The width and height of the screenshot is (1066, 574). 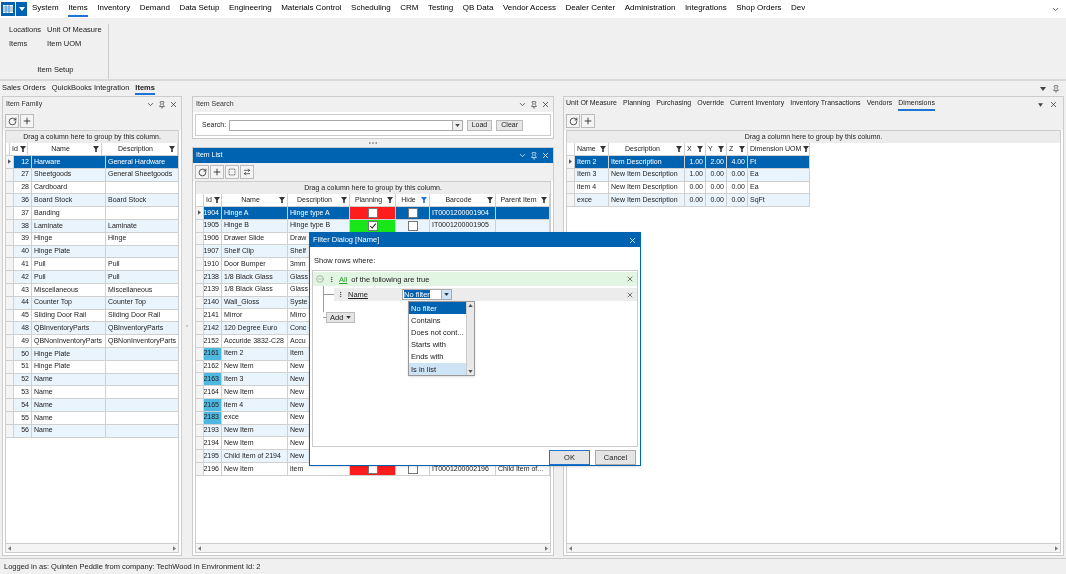 I want to click on menu-item: Integrations, so click(x=705, y=9).